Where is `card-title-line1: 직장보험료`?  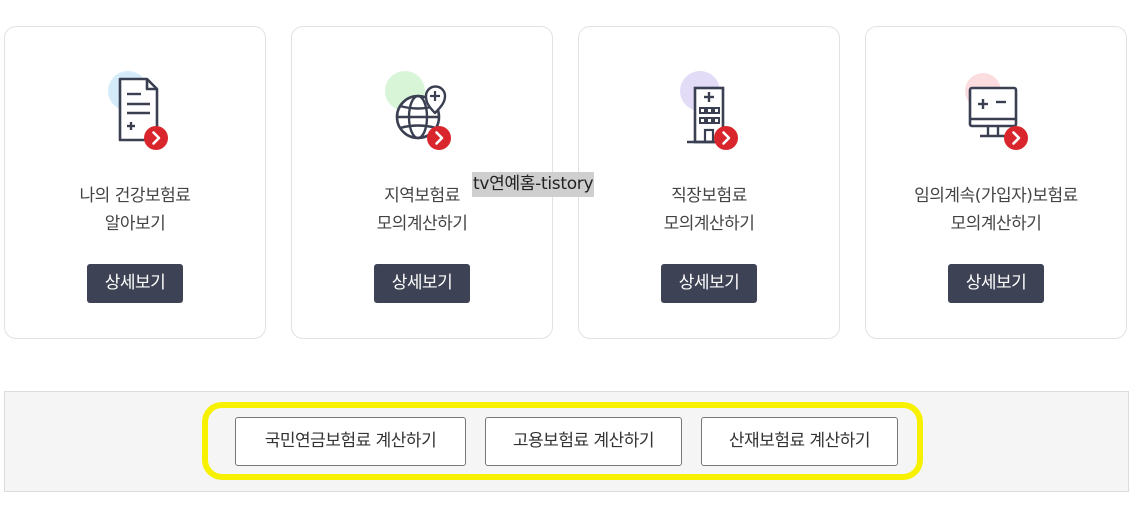 card-title-line1: 직장보험료 is located at coordinates (709, 196).